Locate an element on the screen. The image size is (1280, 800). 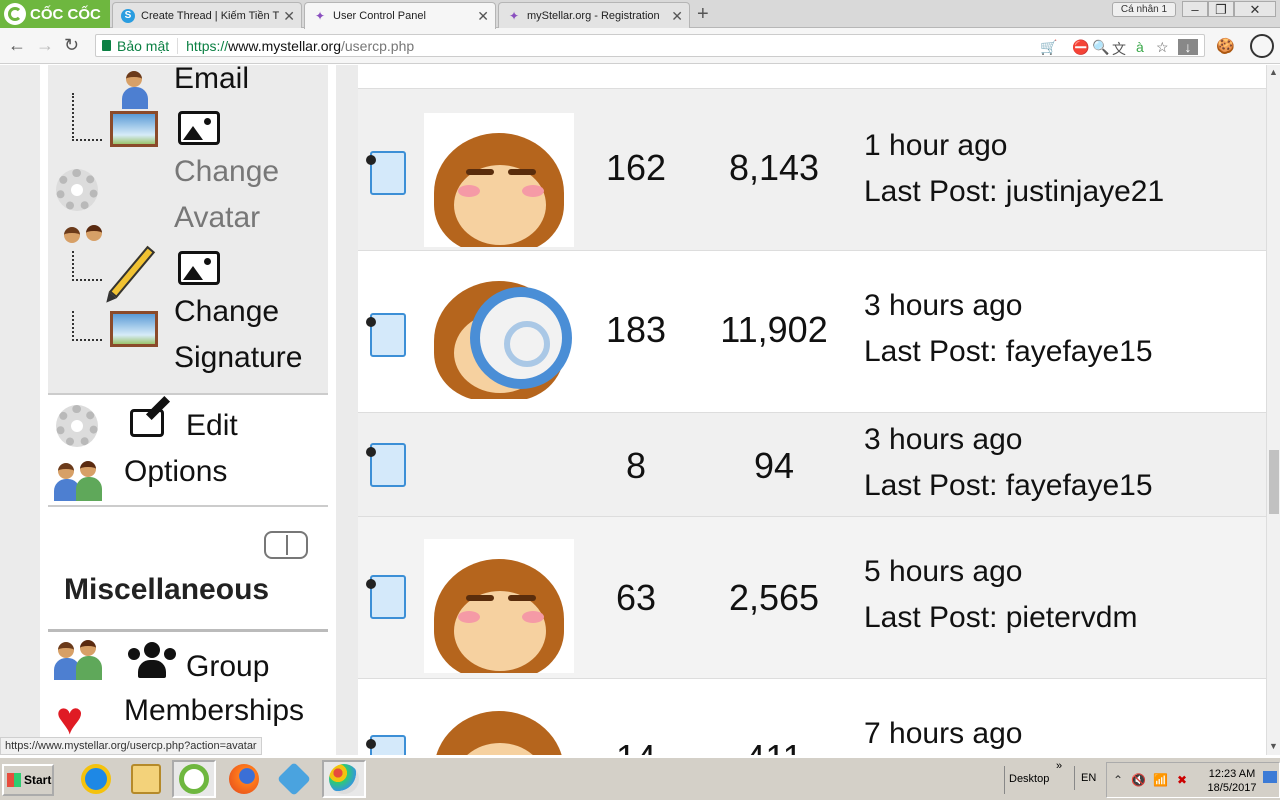
sidebar-item-edit-options: Edit is located at coordinates (212, 426).